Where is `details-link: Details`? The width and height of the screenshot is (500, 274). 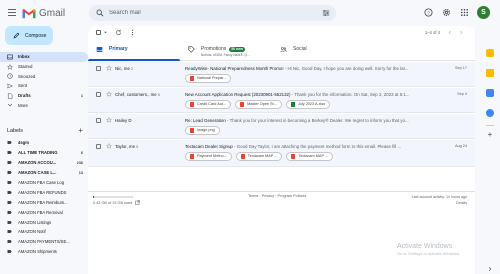 details-link: Details is located at coordinates (439, 203).